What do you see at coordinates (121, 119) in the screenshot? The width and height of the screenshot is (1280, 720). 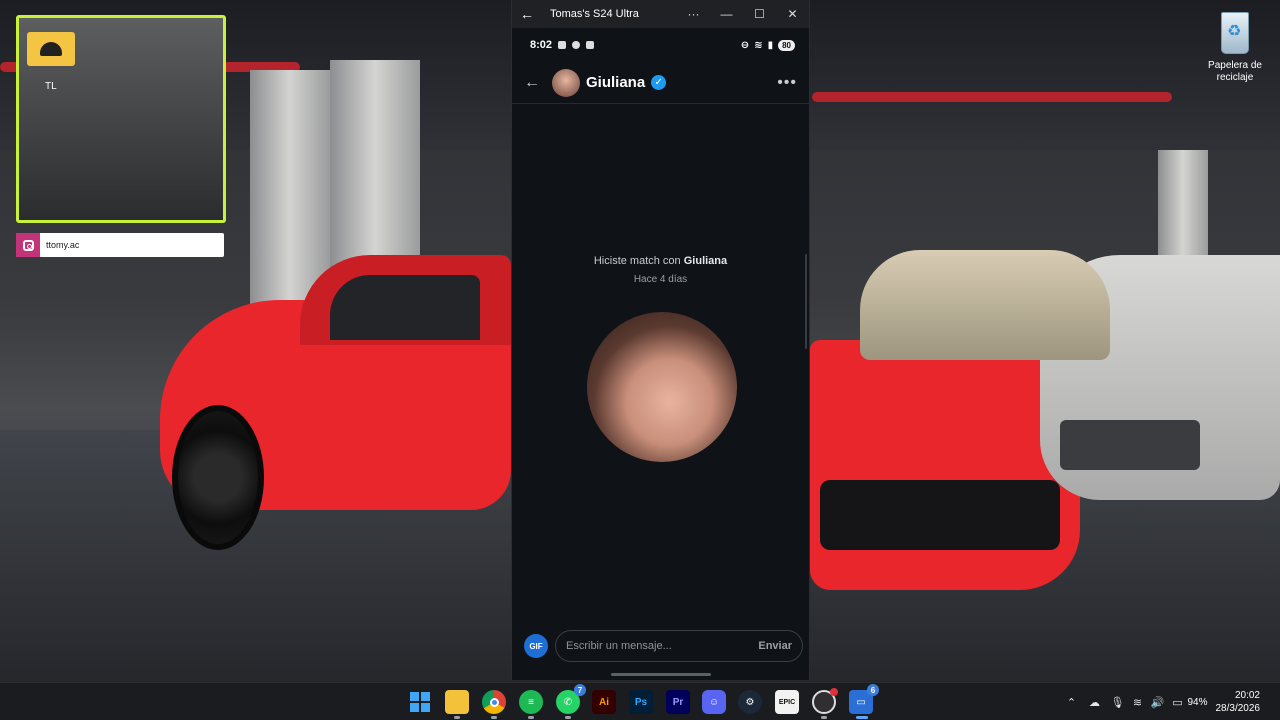 I see `webcam-overlay: TL` at bounding box center [121, 119].